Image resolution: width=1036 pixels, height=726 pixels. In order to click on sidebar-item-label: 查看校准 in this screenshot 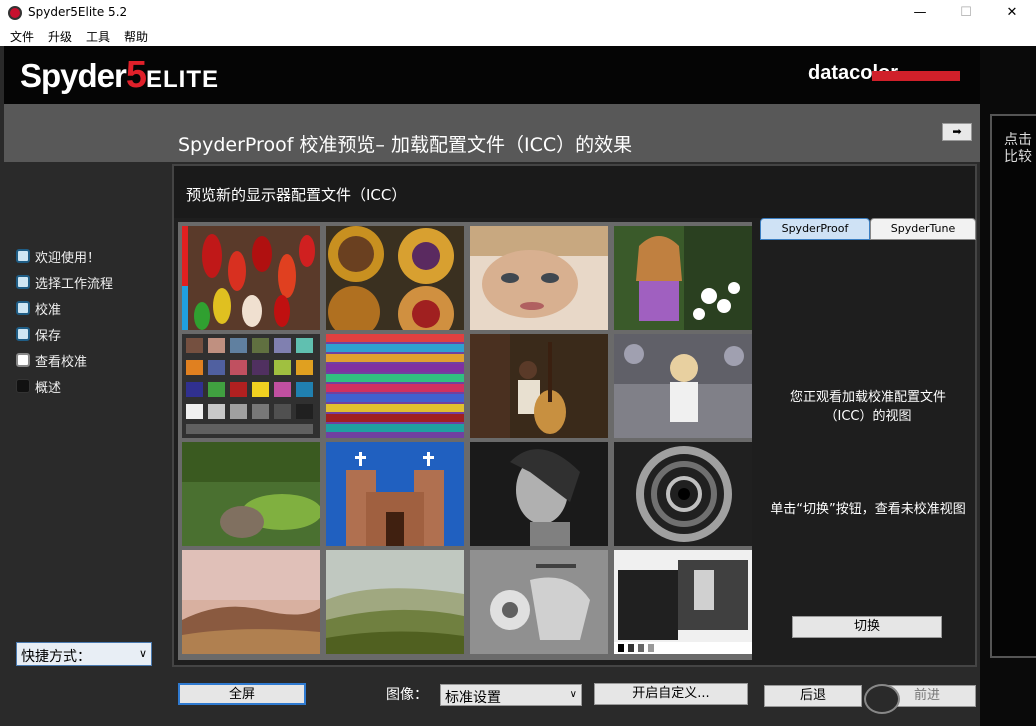, I will do `click(61, 362)`.